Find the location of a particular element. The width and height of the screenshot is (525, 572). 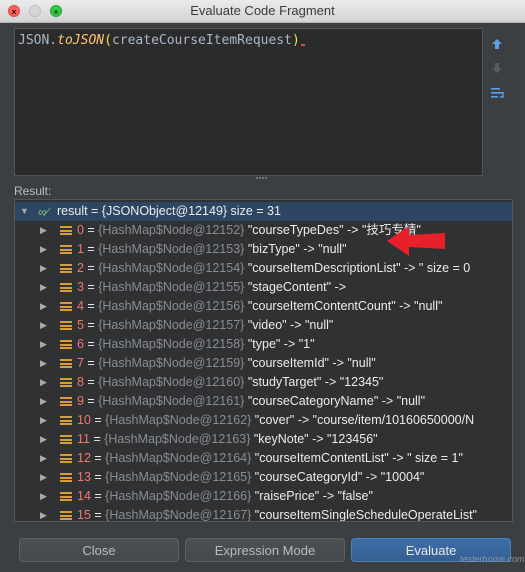

expanded-triangle-icon: ▼ is located at coordinates (24, 211).